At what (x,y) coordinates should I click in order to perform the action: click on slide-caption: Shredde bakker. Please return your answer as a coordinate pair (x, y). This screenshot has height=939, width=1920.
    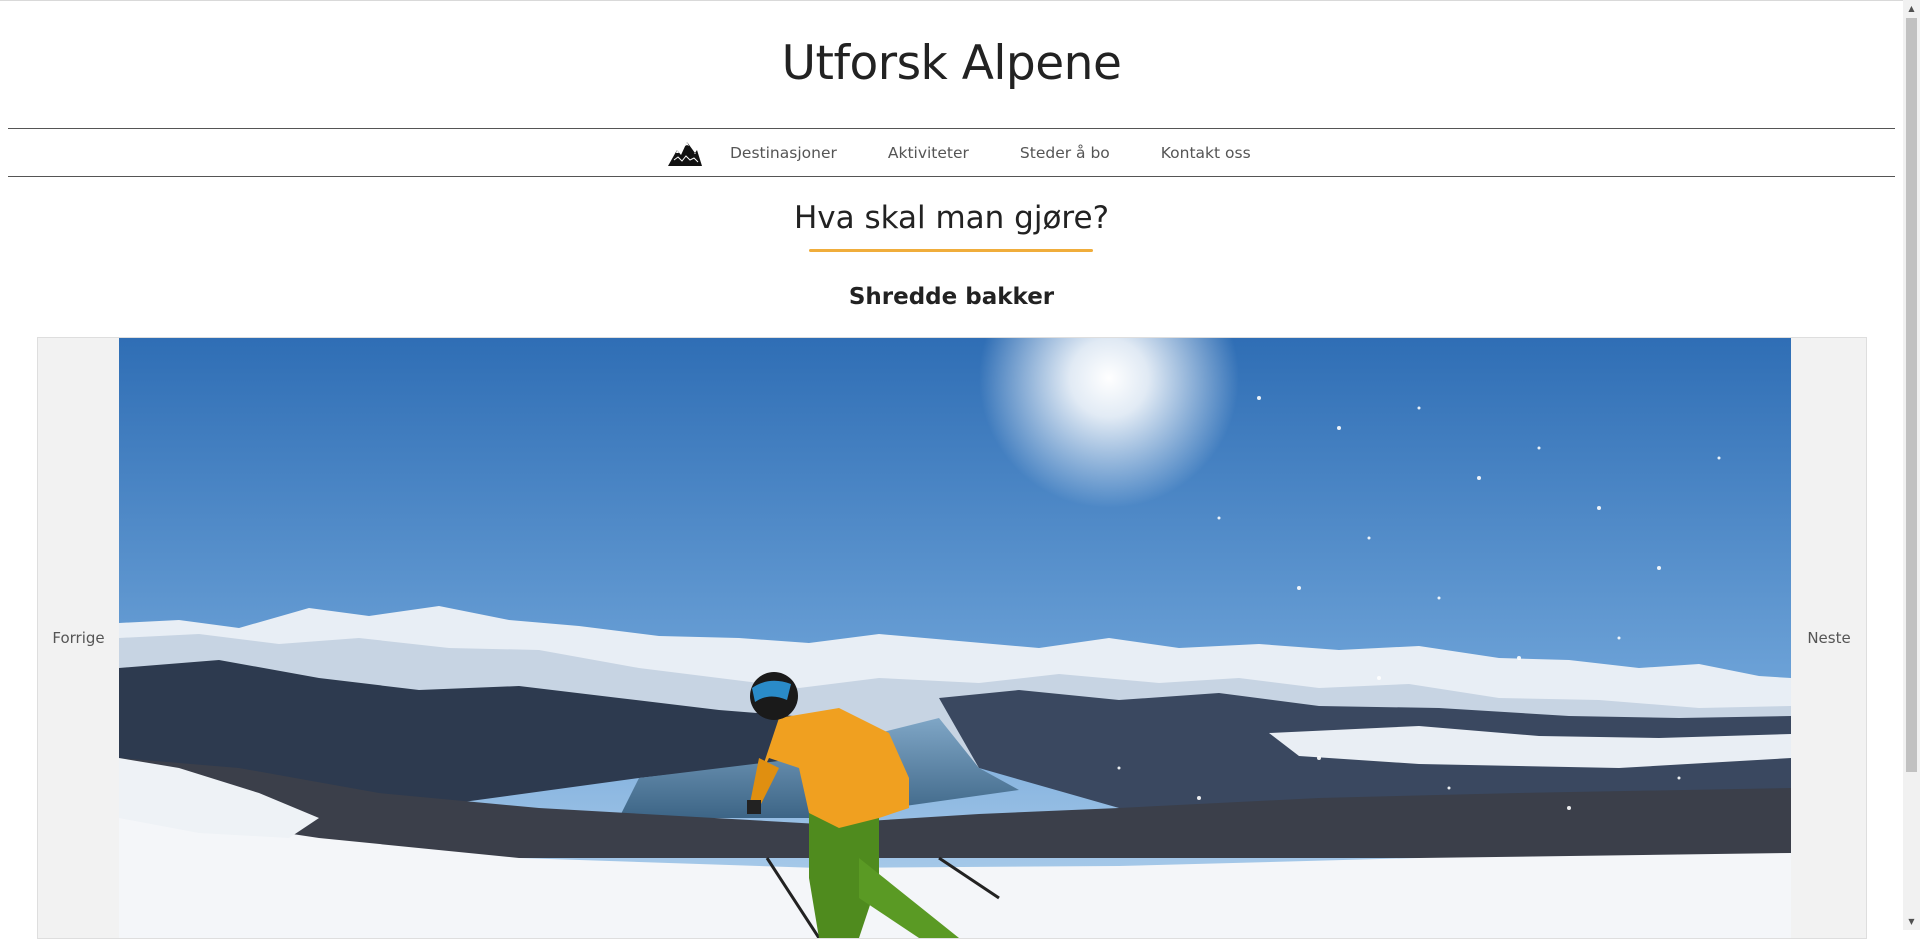
    Looking at the image, I should click on (951, 297).